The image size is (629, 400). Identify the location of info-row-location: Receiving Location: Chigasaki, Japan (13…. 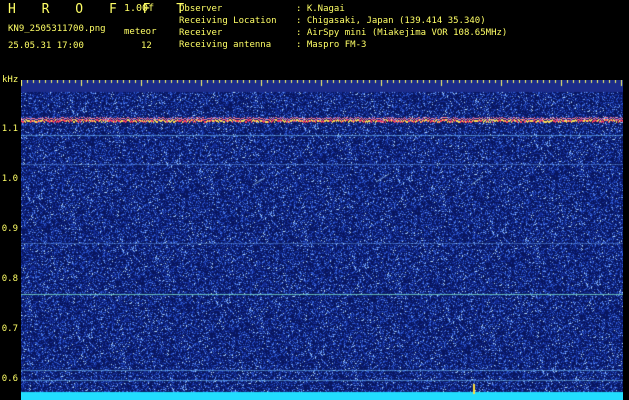
(332, 21).